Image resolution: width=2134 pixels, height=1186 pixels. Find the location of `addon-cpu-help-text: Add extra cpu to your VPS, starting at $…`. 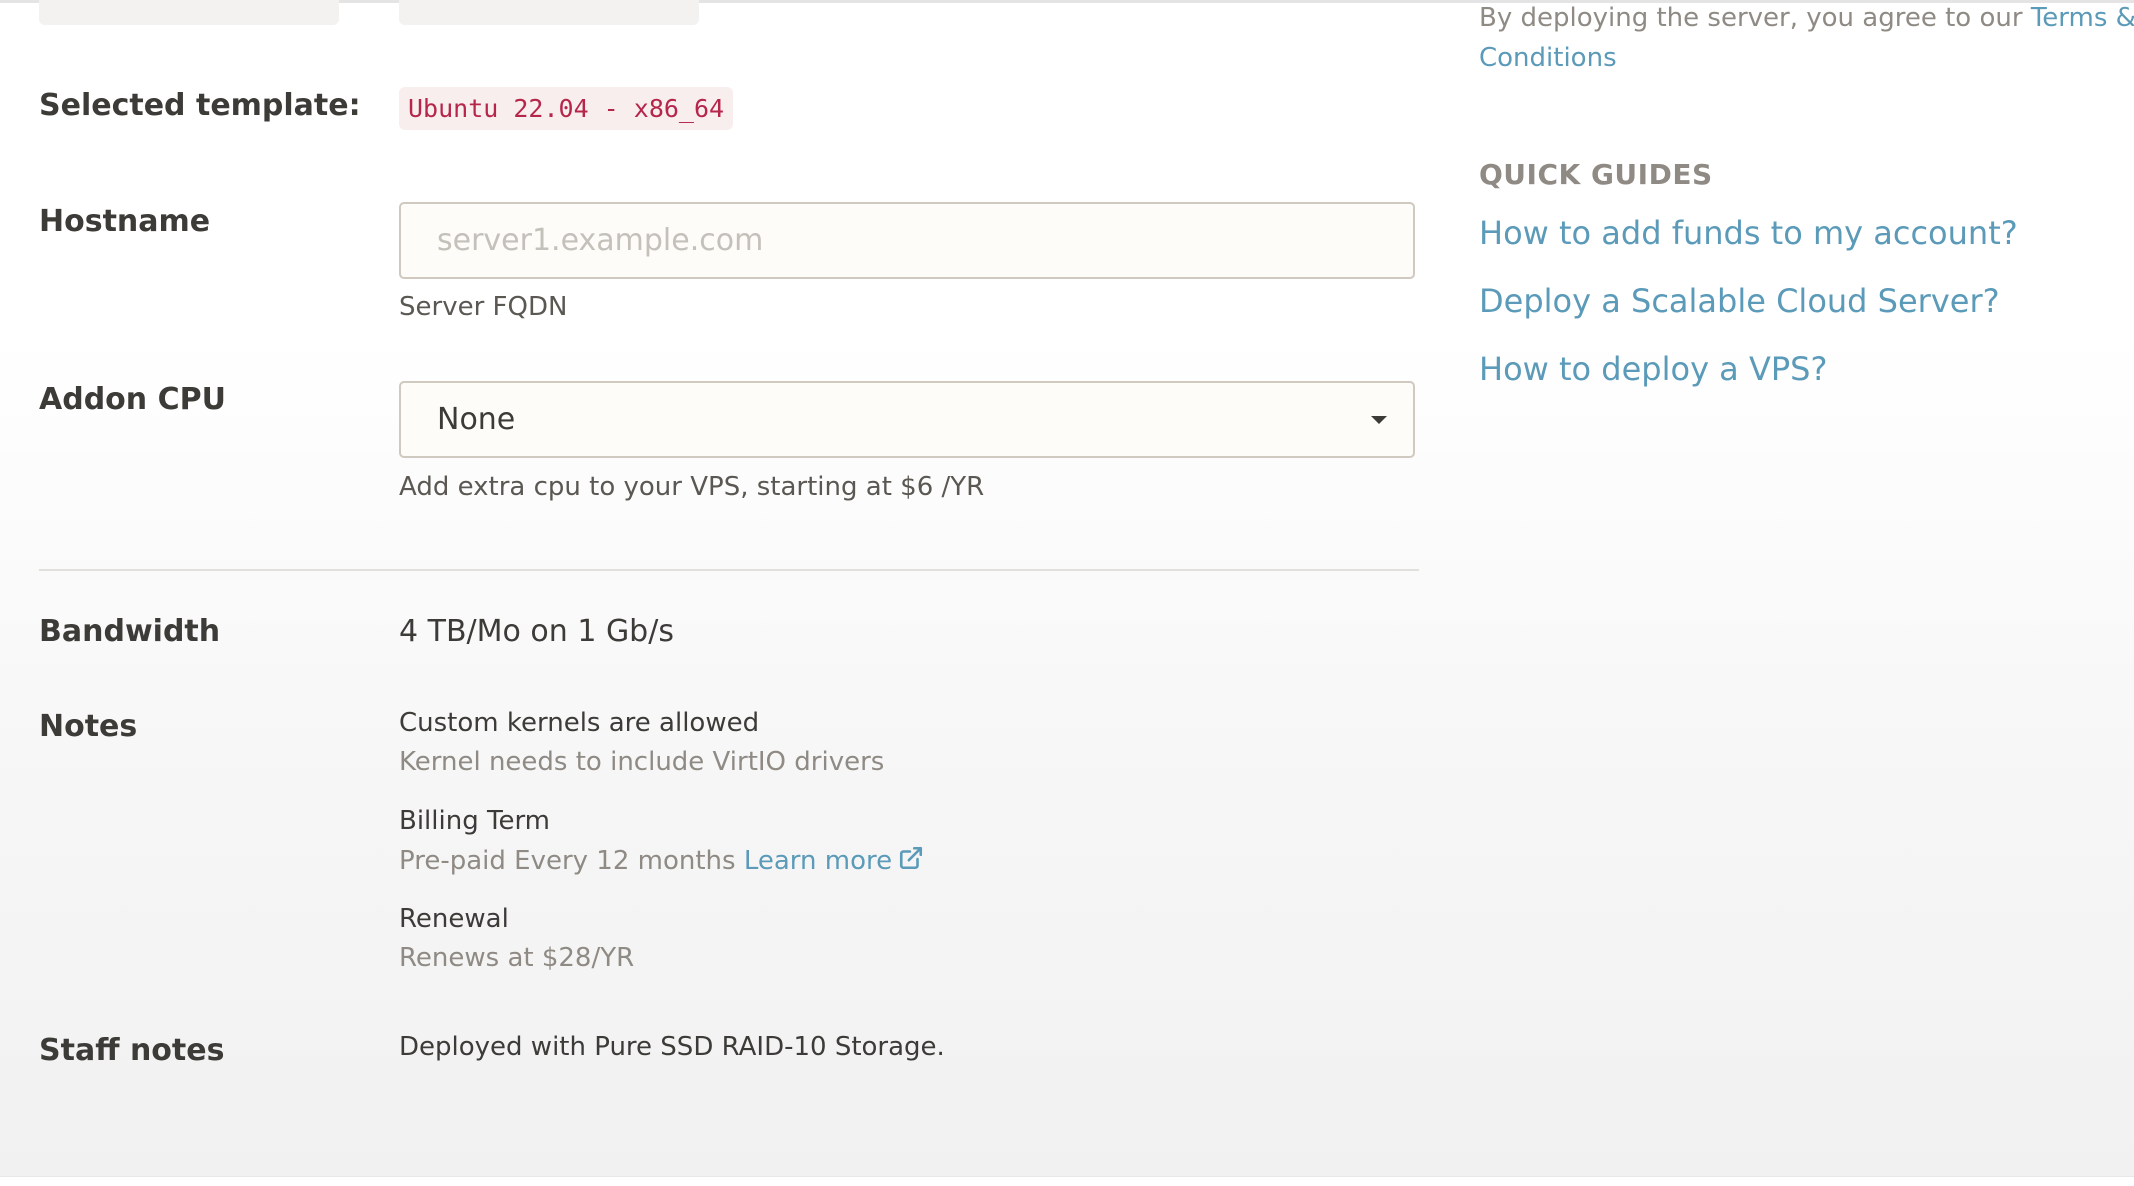

addon-cpu-help-text: Add extra cpu to your VPS, starting at $… is located at coordinates (692, 487).